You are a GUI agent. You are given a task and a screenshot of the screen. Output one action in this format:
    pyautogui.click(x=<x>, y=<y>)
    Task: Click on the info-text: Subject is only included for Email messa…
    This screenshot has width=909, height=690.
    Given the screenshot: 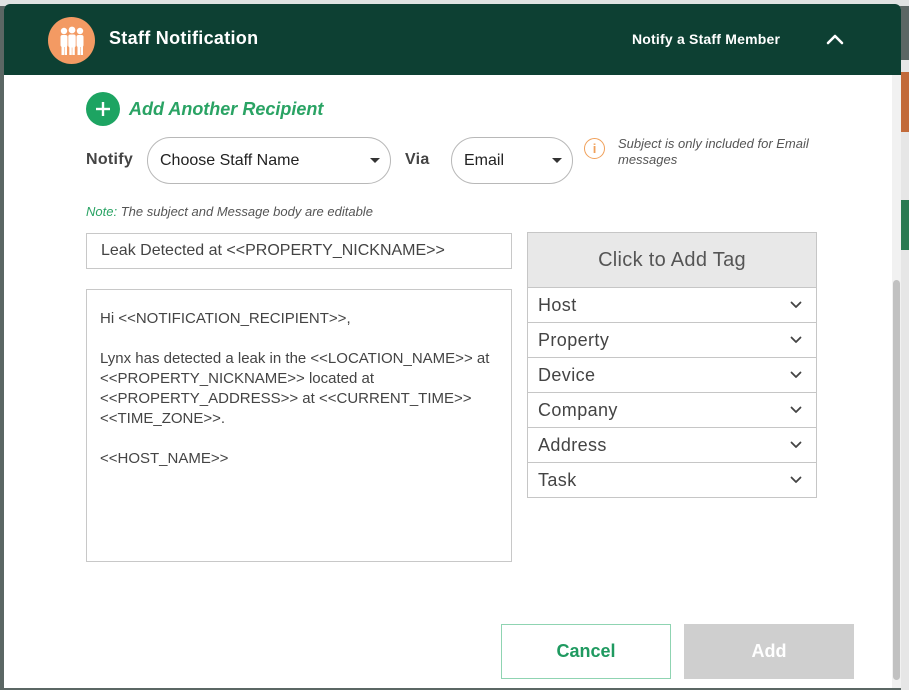 What is the action you would take?
    pyautogui.click(x=713, y=151)
    